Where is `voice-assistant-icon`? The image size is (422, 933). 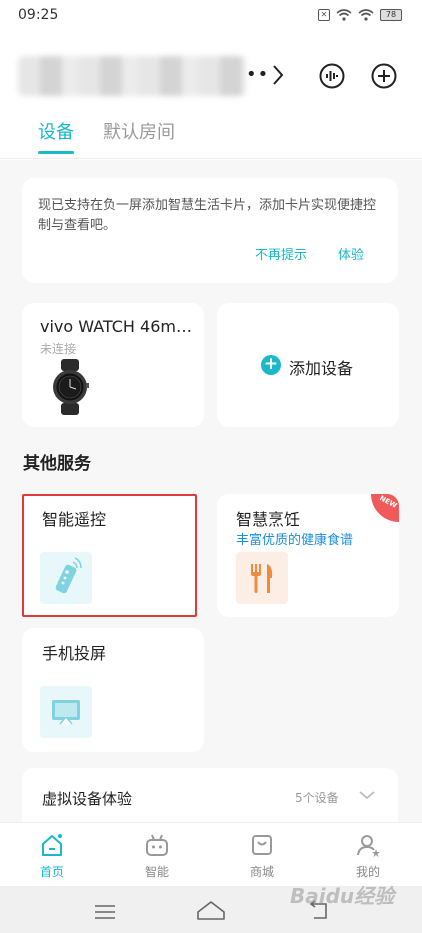 voice-assistant-icon is located at coordinates (332, 76).